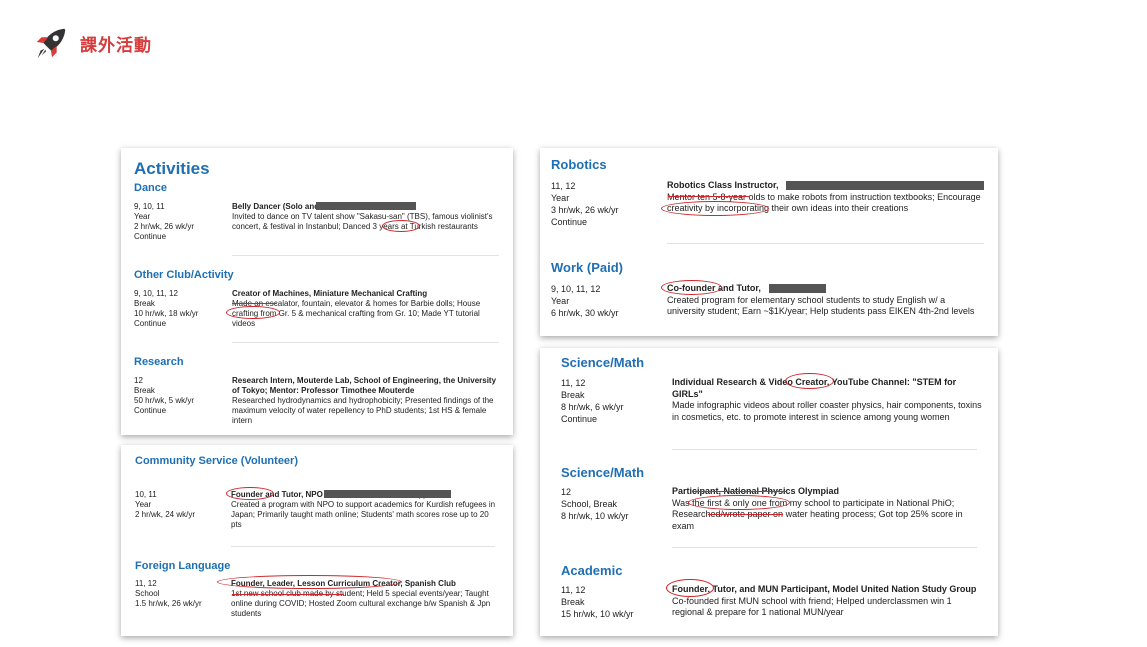  I want to click on academic-meta: 11, 12 Break 15 hr/wk, 10 wk/yr, so click(597, 602).